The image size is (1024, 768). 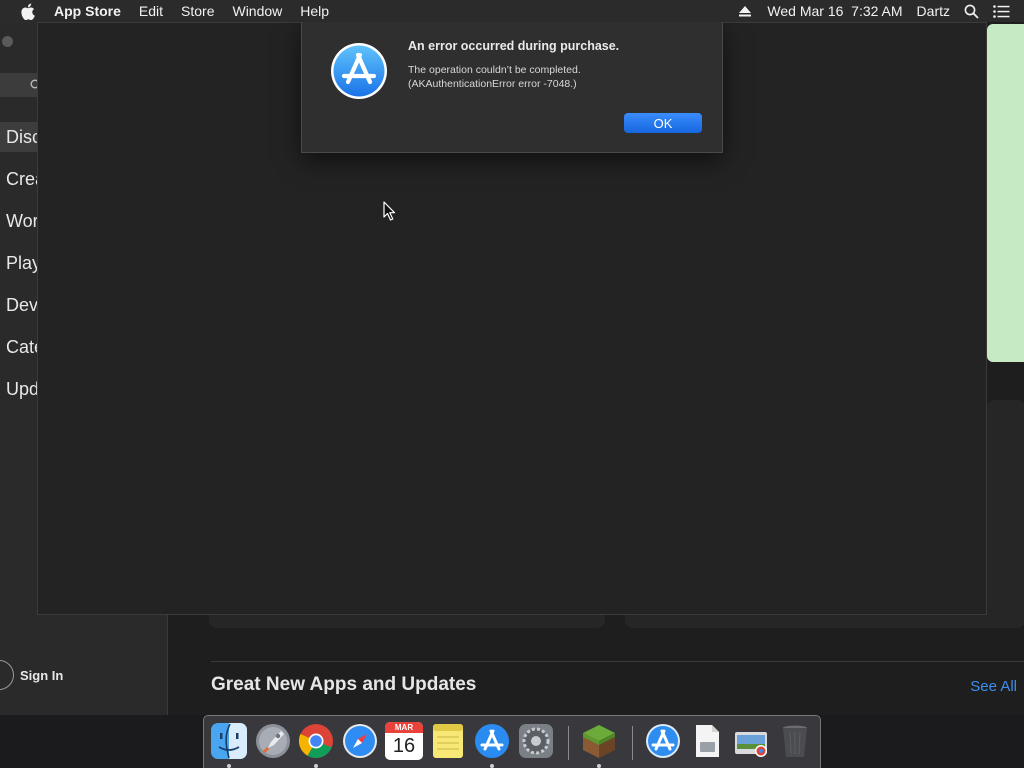 What do you see at coordinates (404, 727) in the screenshot?
I see `calendar-month: MAR` at bounding box center [404, 727].